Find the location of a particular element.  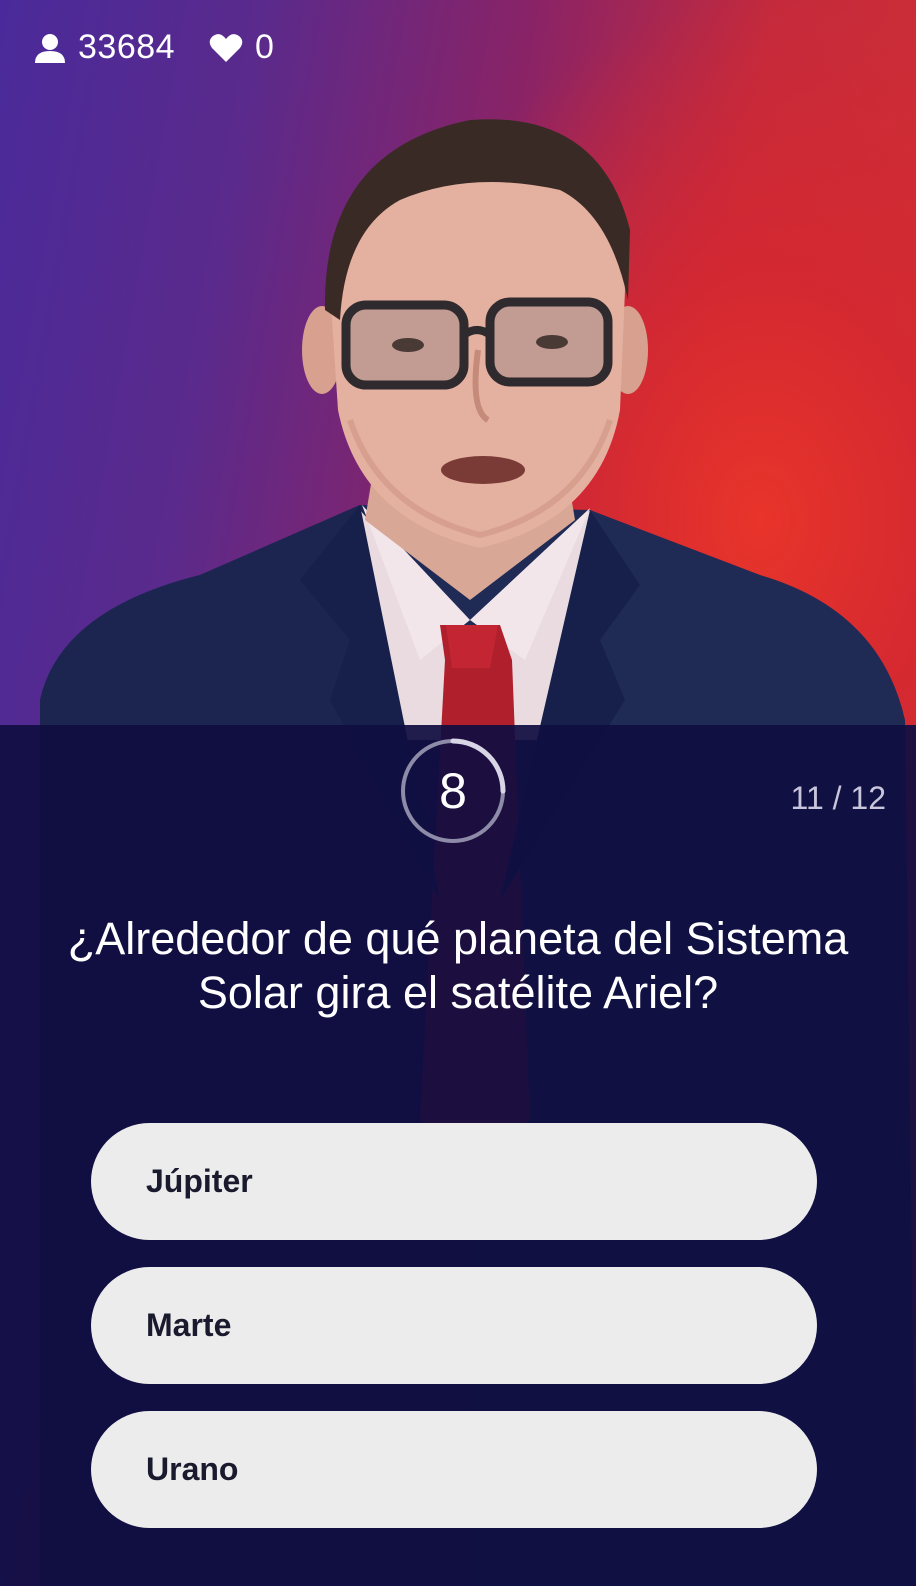

heart-icon is located at coordinates (226, 47).